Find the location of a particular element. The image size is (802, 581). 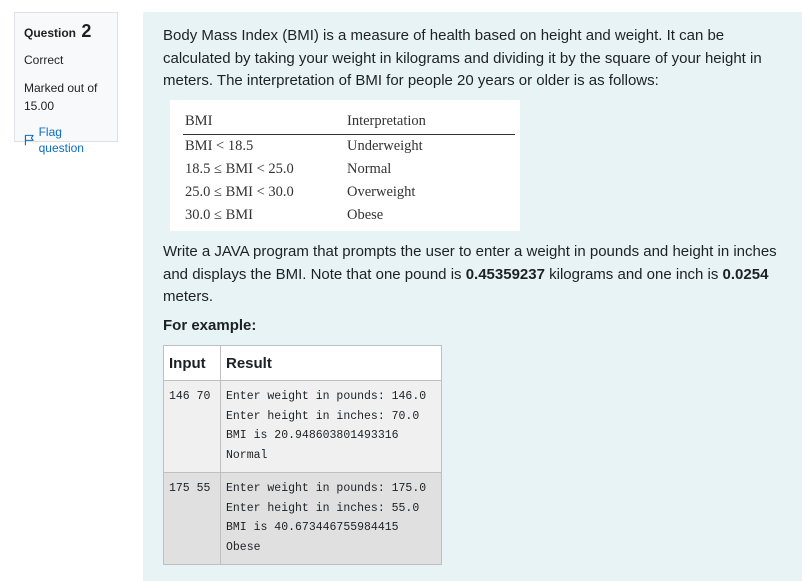

bmi-row: 18.5 ≤ BMI < 25.0 Normal is located at coordinates (349, 169).